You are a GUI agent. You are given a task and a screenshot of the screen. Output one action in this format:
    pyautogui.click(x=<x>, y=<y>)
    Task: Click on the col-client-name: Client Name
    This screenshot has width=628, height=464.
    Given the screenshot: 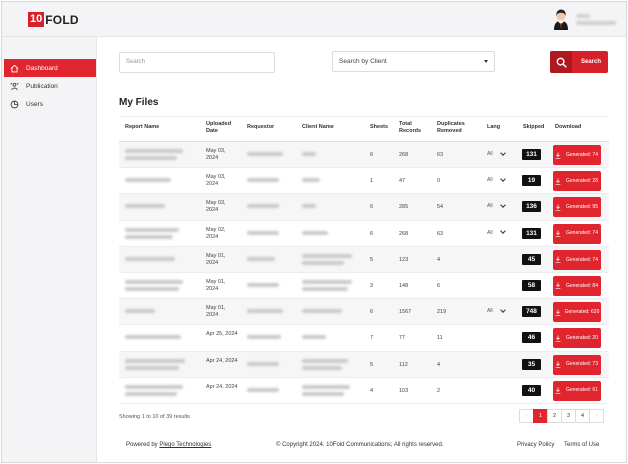 What is the action you would take?
    pyautogui.click(x=318, y=127)
    